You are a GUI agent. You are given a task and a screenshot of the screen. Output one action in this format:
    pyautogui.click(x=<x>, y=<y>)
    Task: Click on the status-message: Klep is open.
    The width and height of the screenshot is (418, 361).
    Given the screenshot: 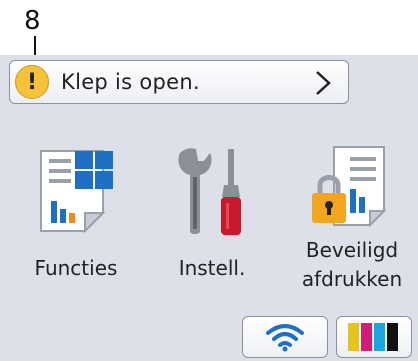 What is the action you would take?
    pyautogui.click(x=130, y=82)
    